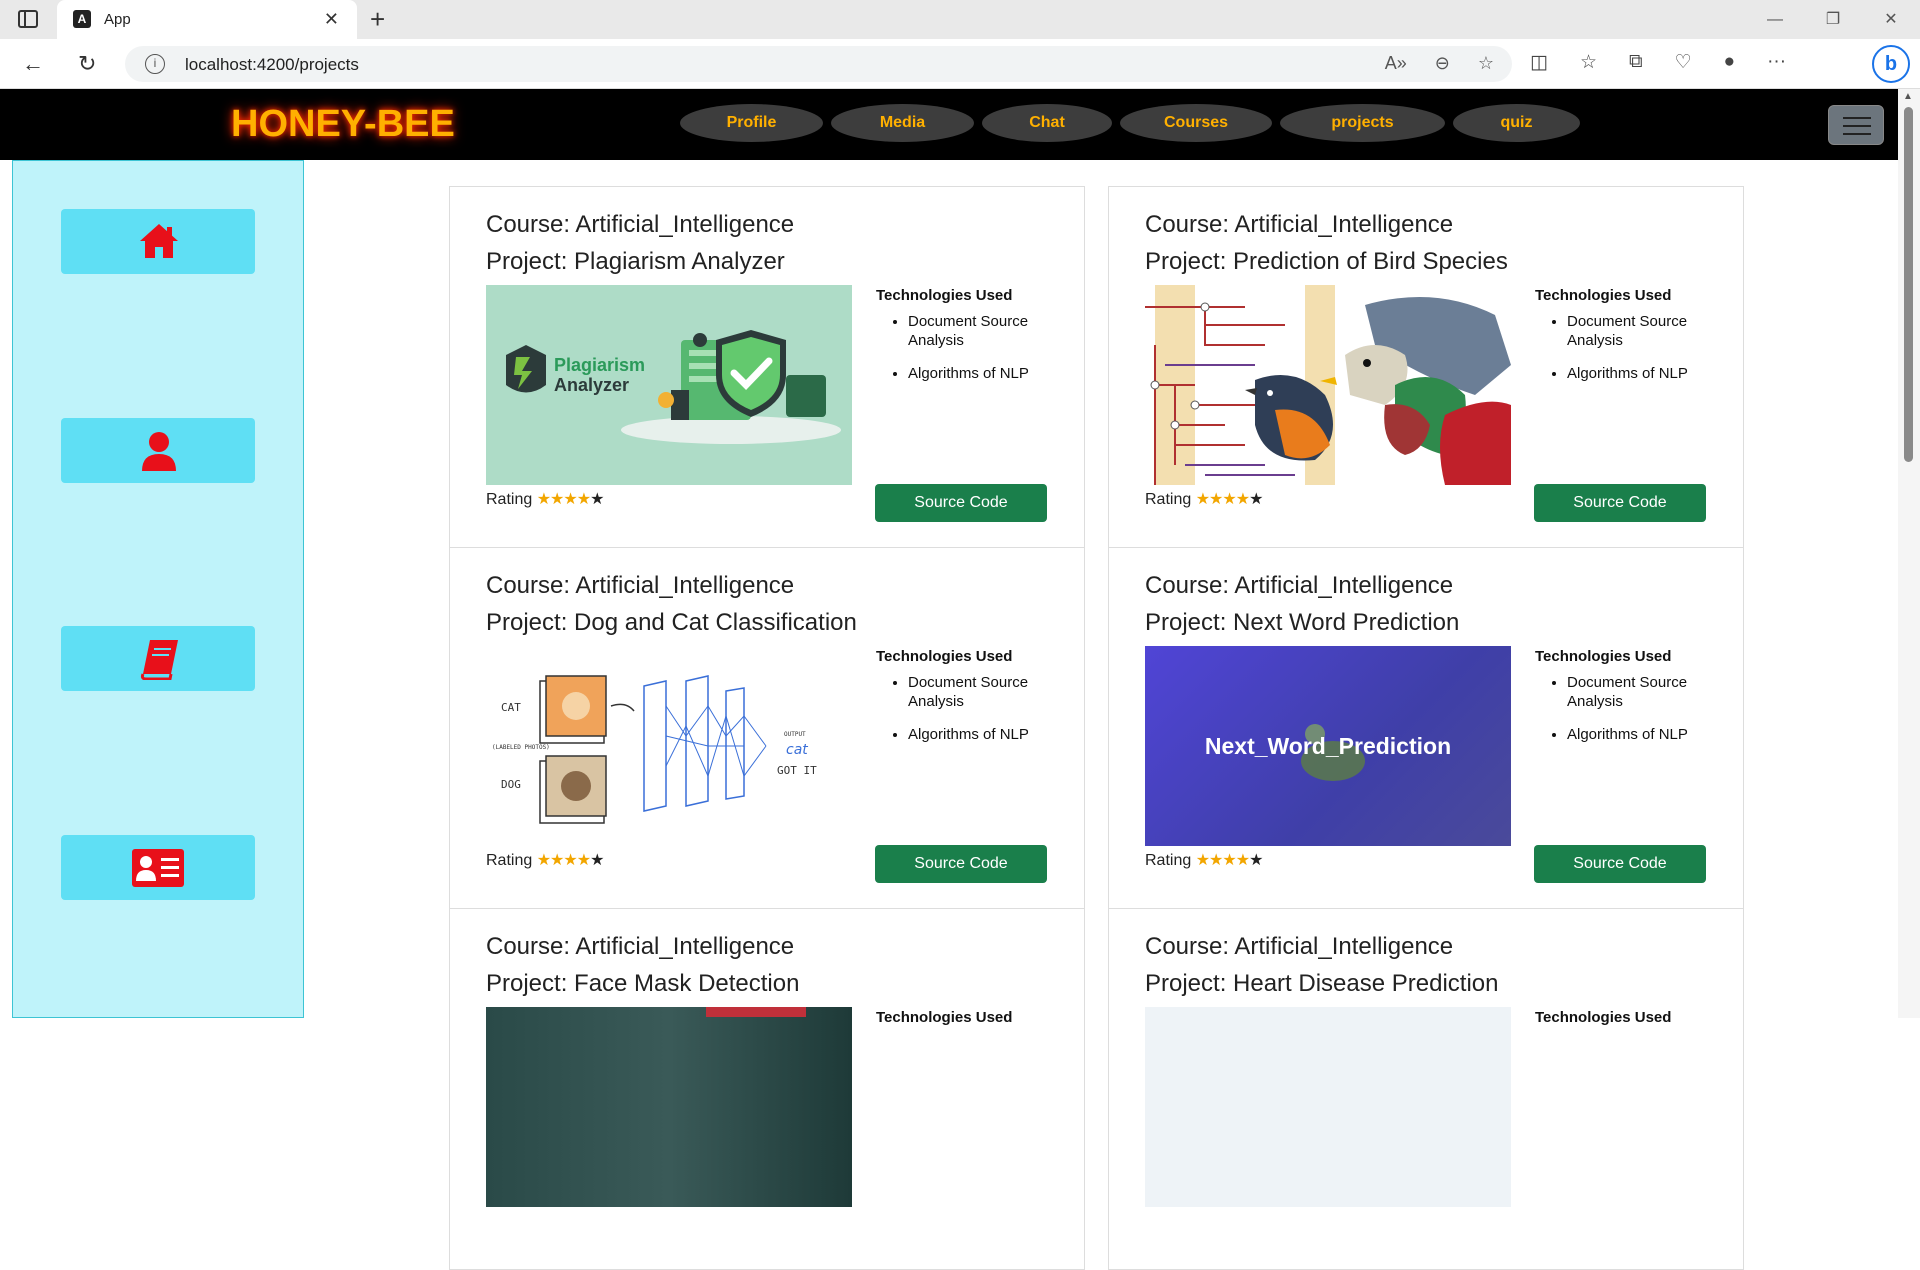 This screenshot has height=1270, width=1920. Describe the element at coordinates (33, 64) in the screenshot. I see `back-icon: ←` at that location.